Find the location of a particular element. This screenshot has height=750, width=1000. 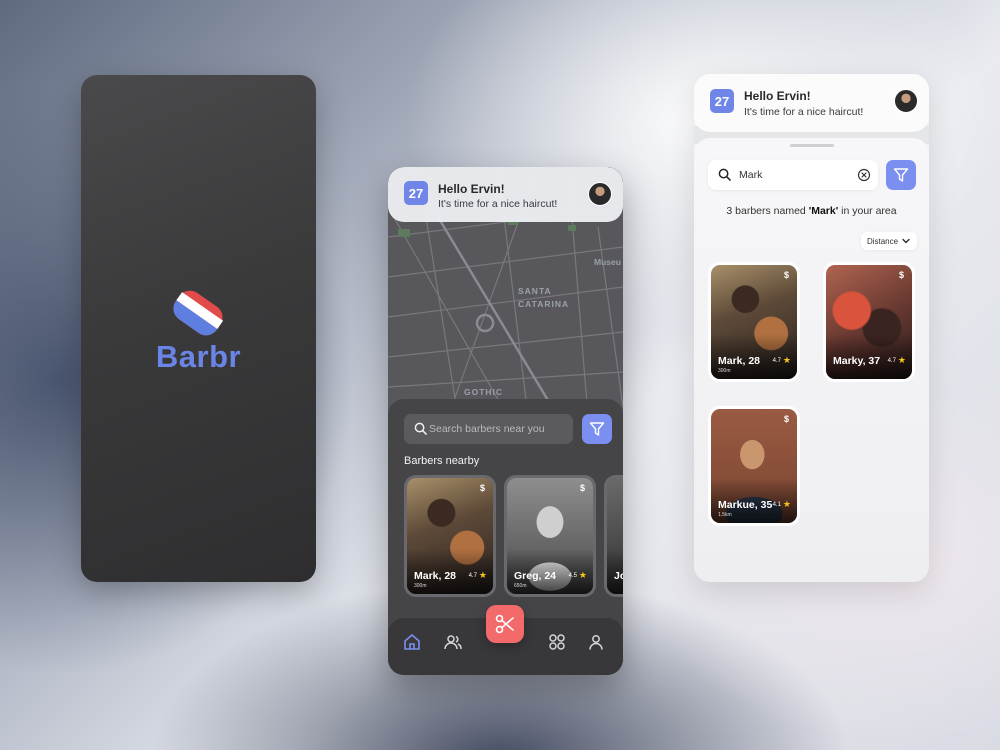

scissors-icon is located at coordinates (504, 624).